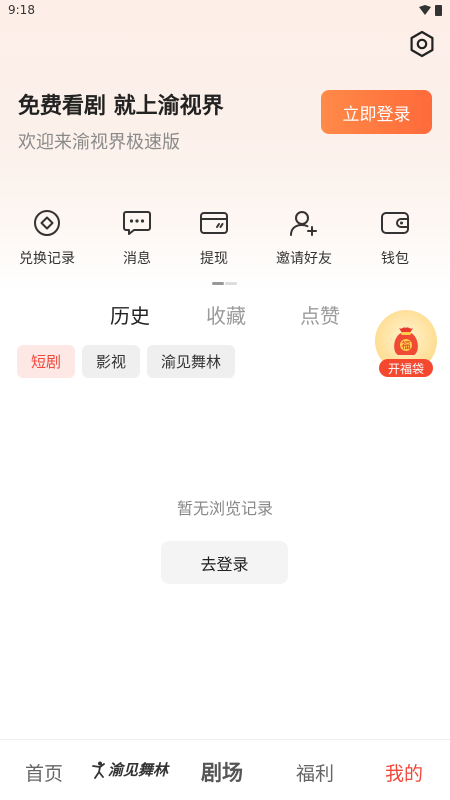 Image resolution: width=450 pixels, height=800 pixels. What do you see at coordinates (395, 259) in the screenshot?
I see `quick-label: 钱包` at bounding box center [395, 259].